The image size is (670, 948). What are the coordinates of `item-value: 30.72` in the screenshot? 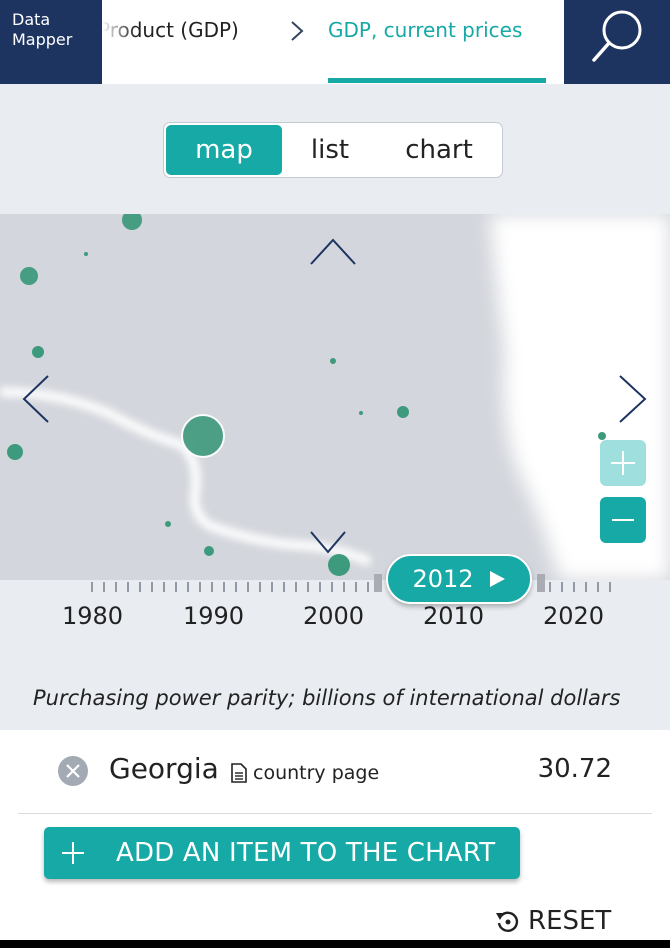 It's located at (574, 769).